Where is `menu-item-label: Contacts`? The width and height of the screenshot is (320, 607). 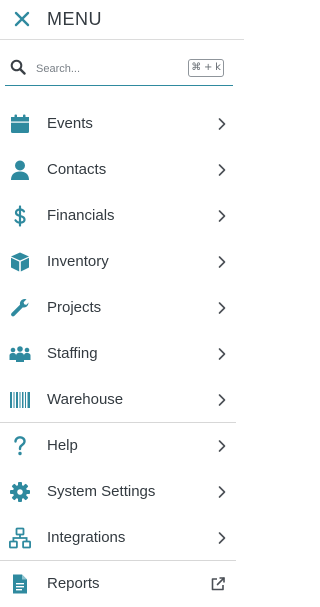
menu-item-label: Contacts is located at coordinates (77, 169).